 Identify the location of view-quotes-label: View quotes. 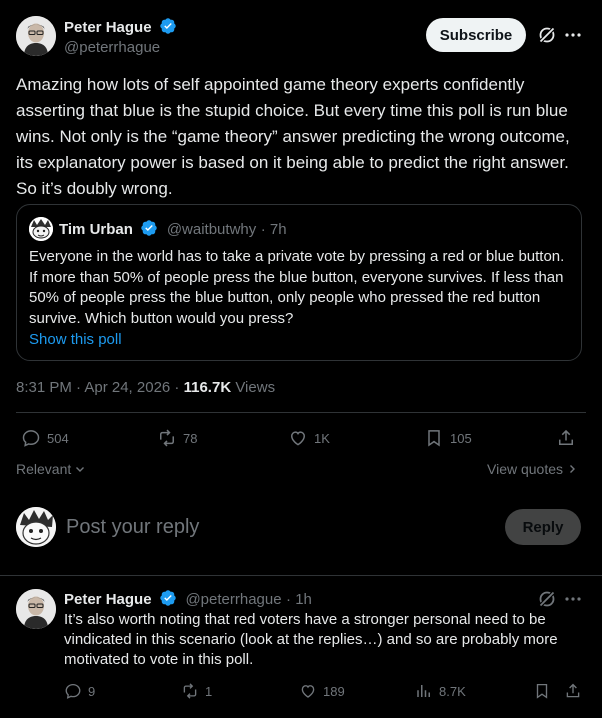
(525, 469).